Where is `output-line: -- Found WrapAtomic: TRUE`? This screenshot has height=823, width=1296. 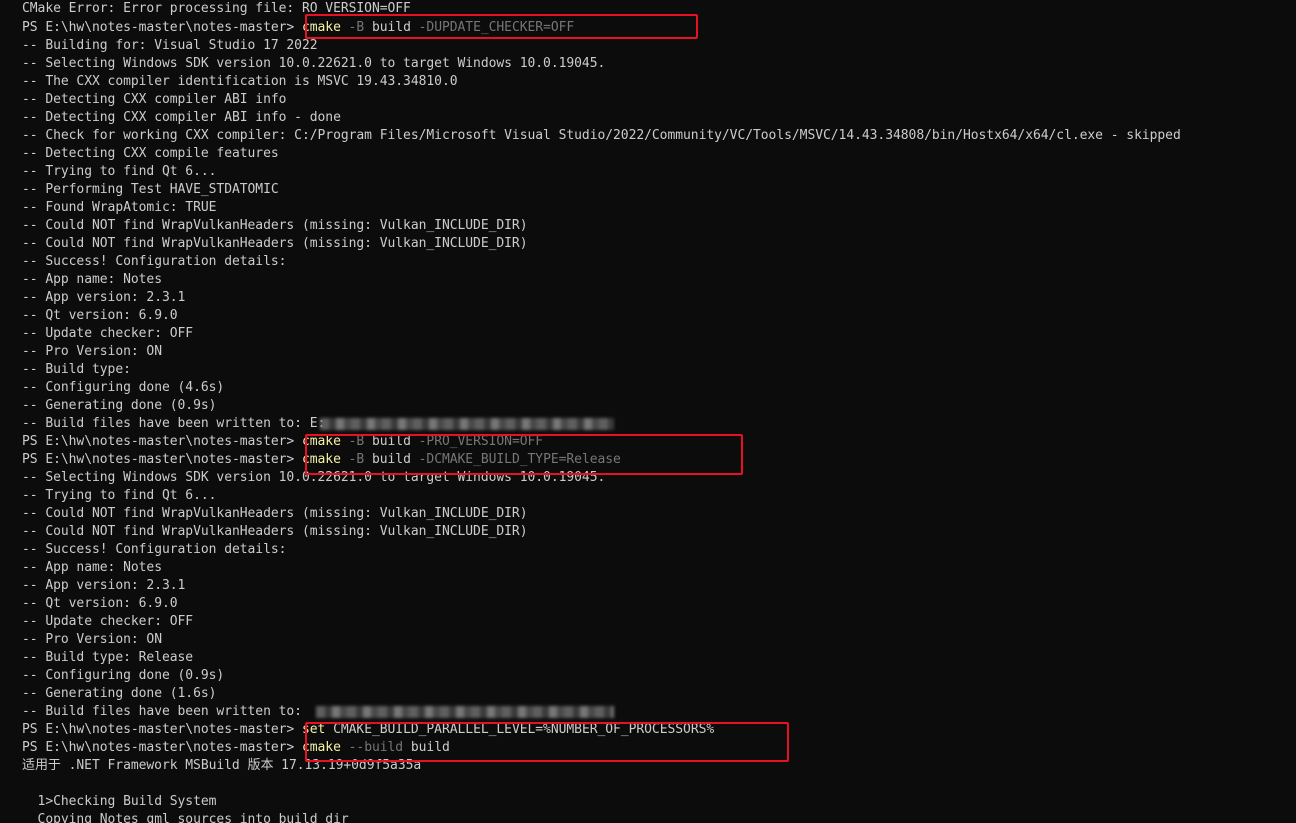 output-line: -- Found WrapAtomic: TRUE is located at coordinates (119, 207).